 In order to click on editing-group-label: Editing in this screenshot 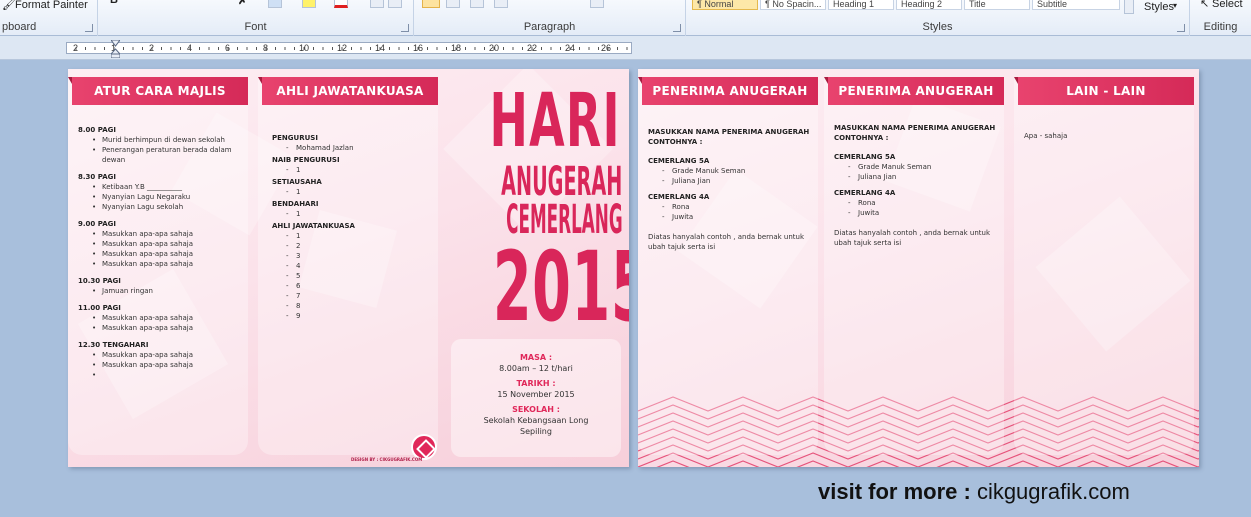, I will do `click(1220, 27)`.